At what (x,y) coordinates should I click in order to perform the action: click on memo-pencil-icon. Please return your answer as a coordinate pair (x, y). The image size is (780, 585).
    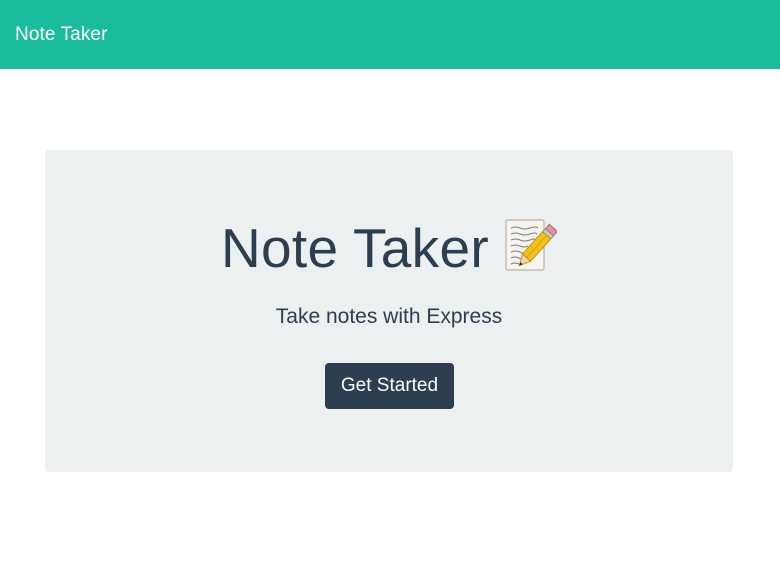
    Looking at the image, I should click on (531, 246).